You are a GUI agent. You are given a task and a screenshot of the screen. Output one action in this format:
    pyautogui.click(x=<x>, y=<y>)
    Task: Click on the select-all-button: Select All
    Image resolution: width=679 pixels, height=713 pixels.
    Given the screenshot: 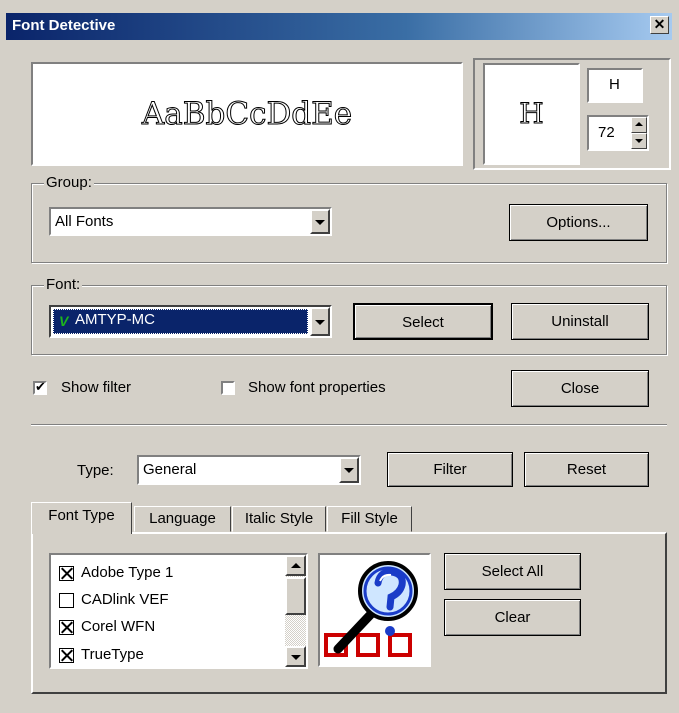 What is the action you would take?
    pyautogui.click(x=512, y=571)
    